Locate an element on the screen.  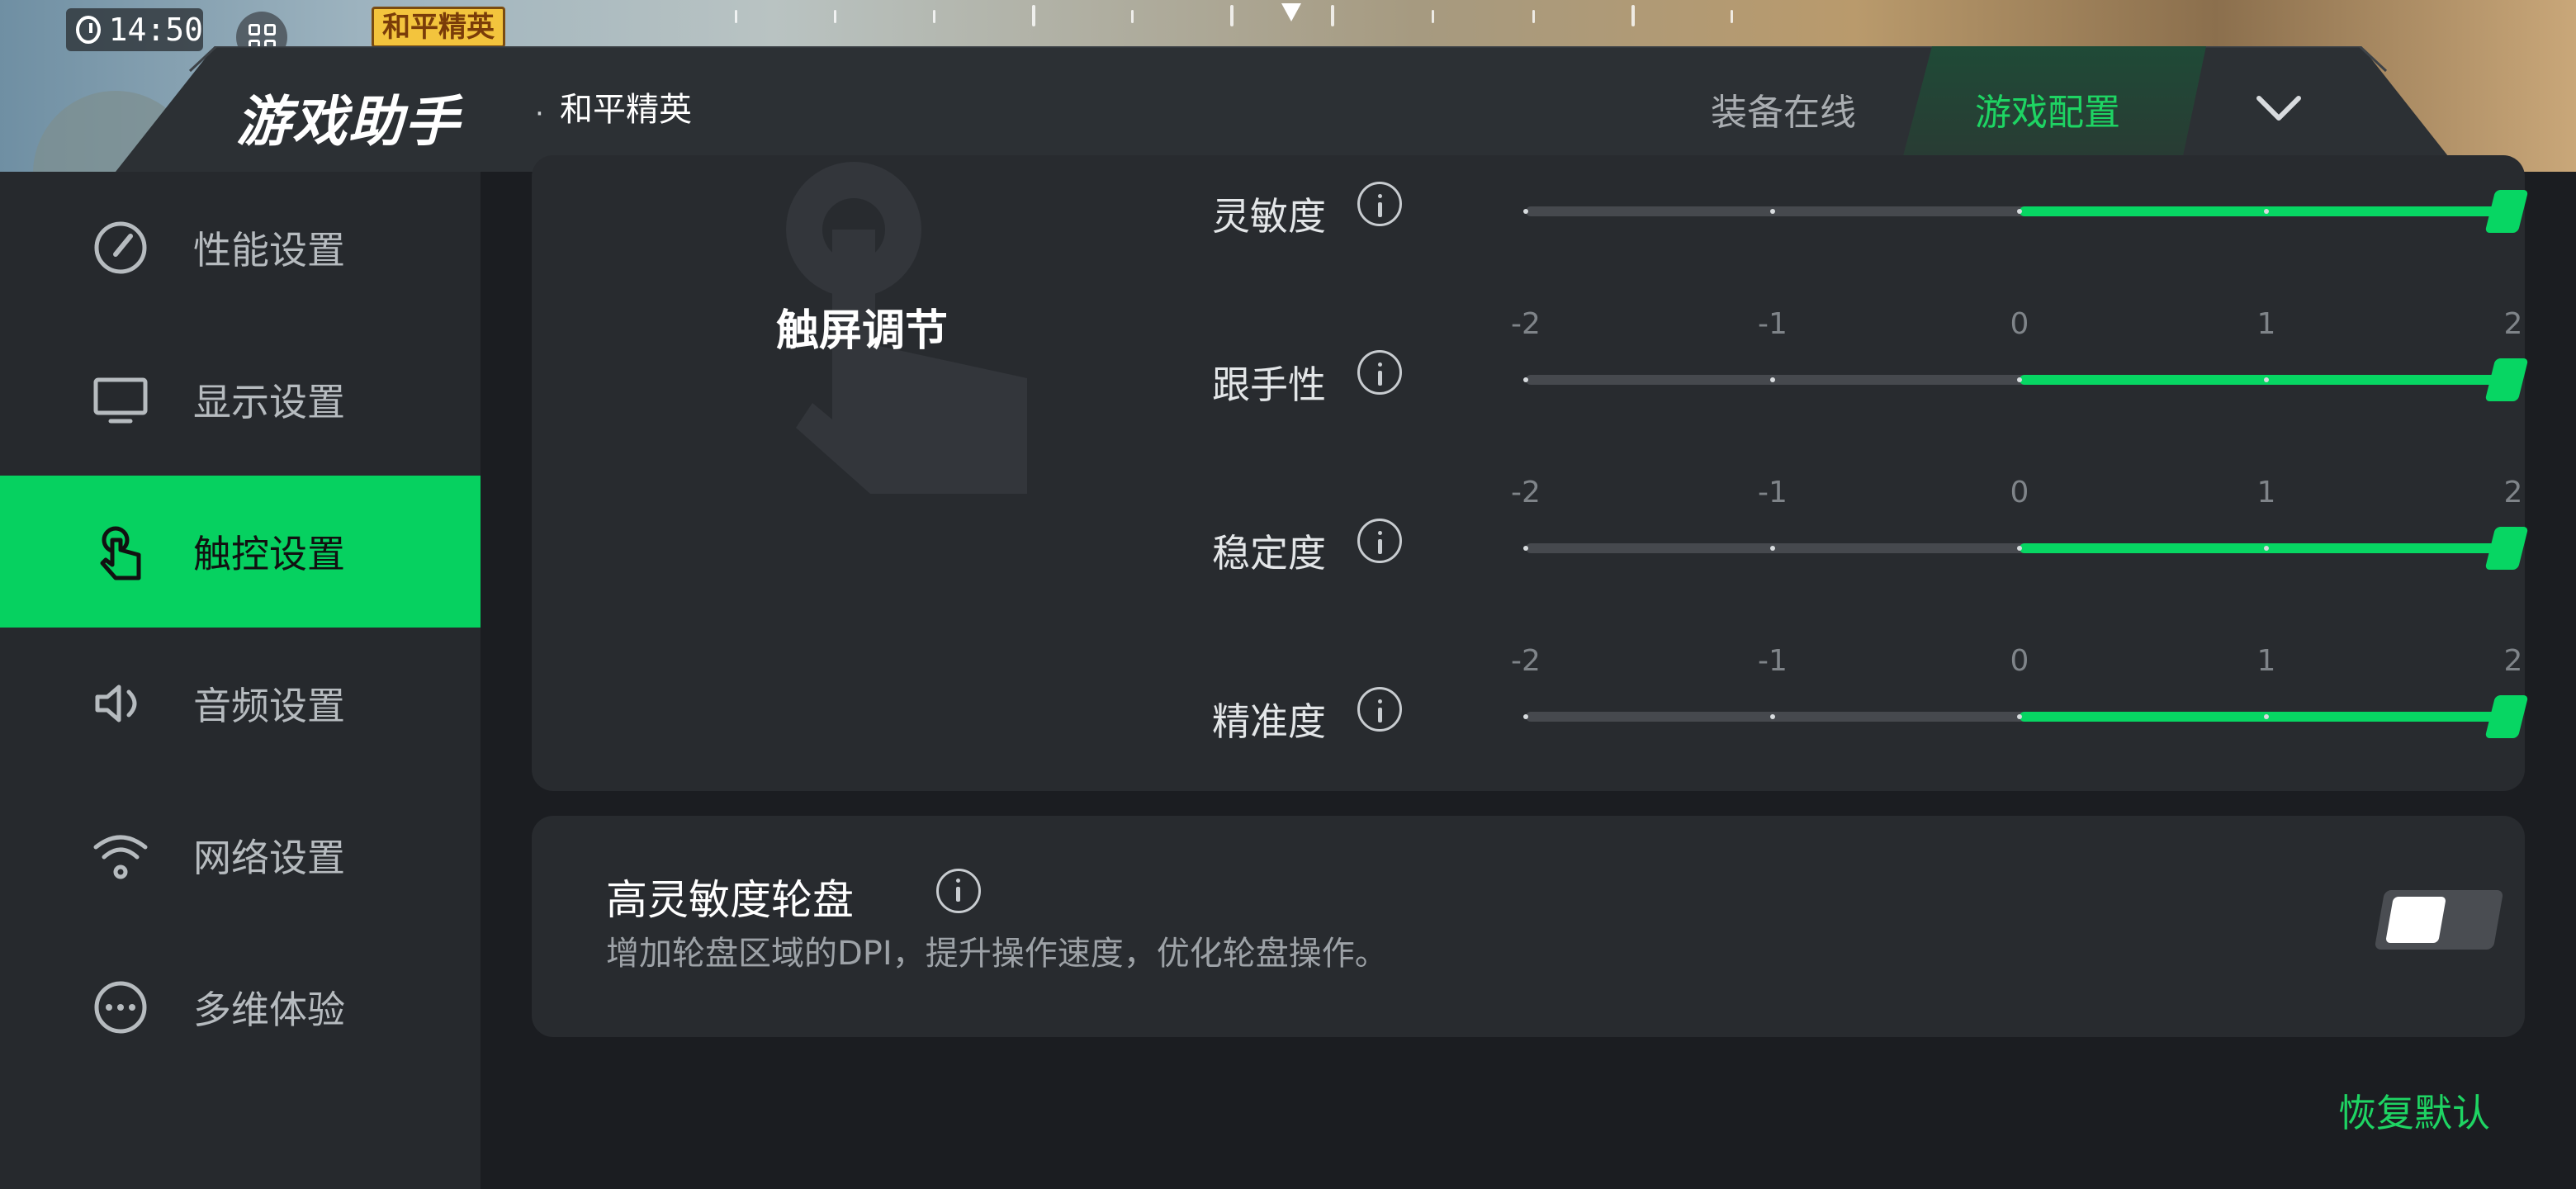
slider-label: 稳定度 is located at coordinates (1269, 553).